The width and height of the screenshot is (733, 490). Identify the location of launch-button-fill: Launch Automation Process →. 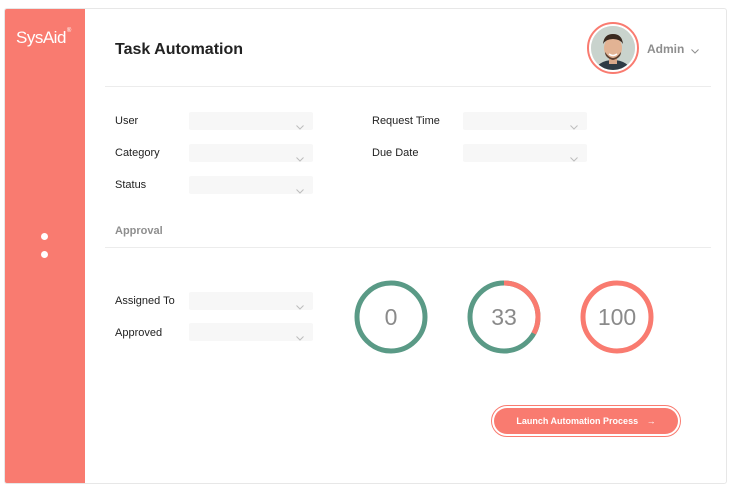
(586, 421).